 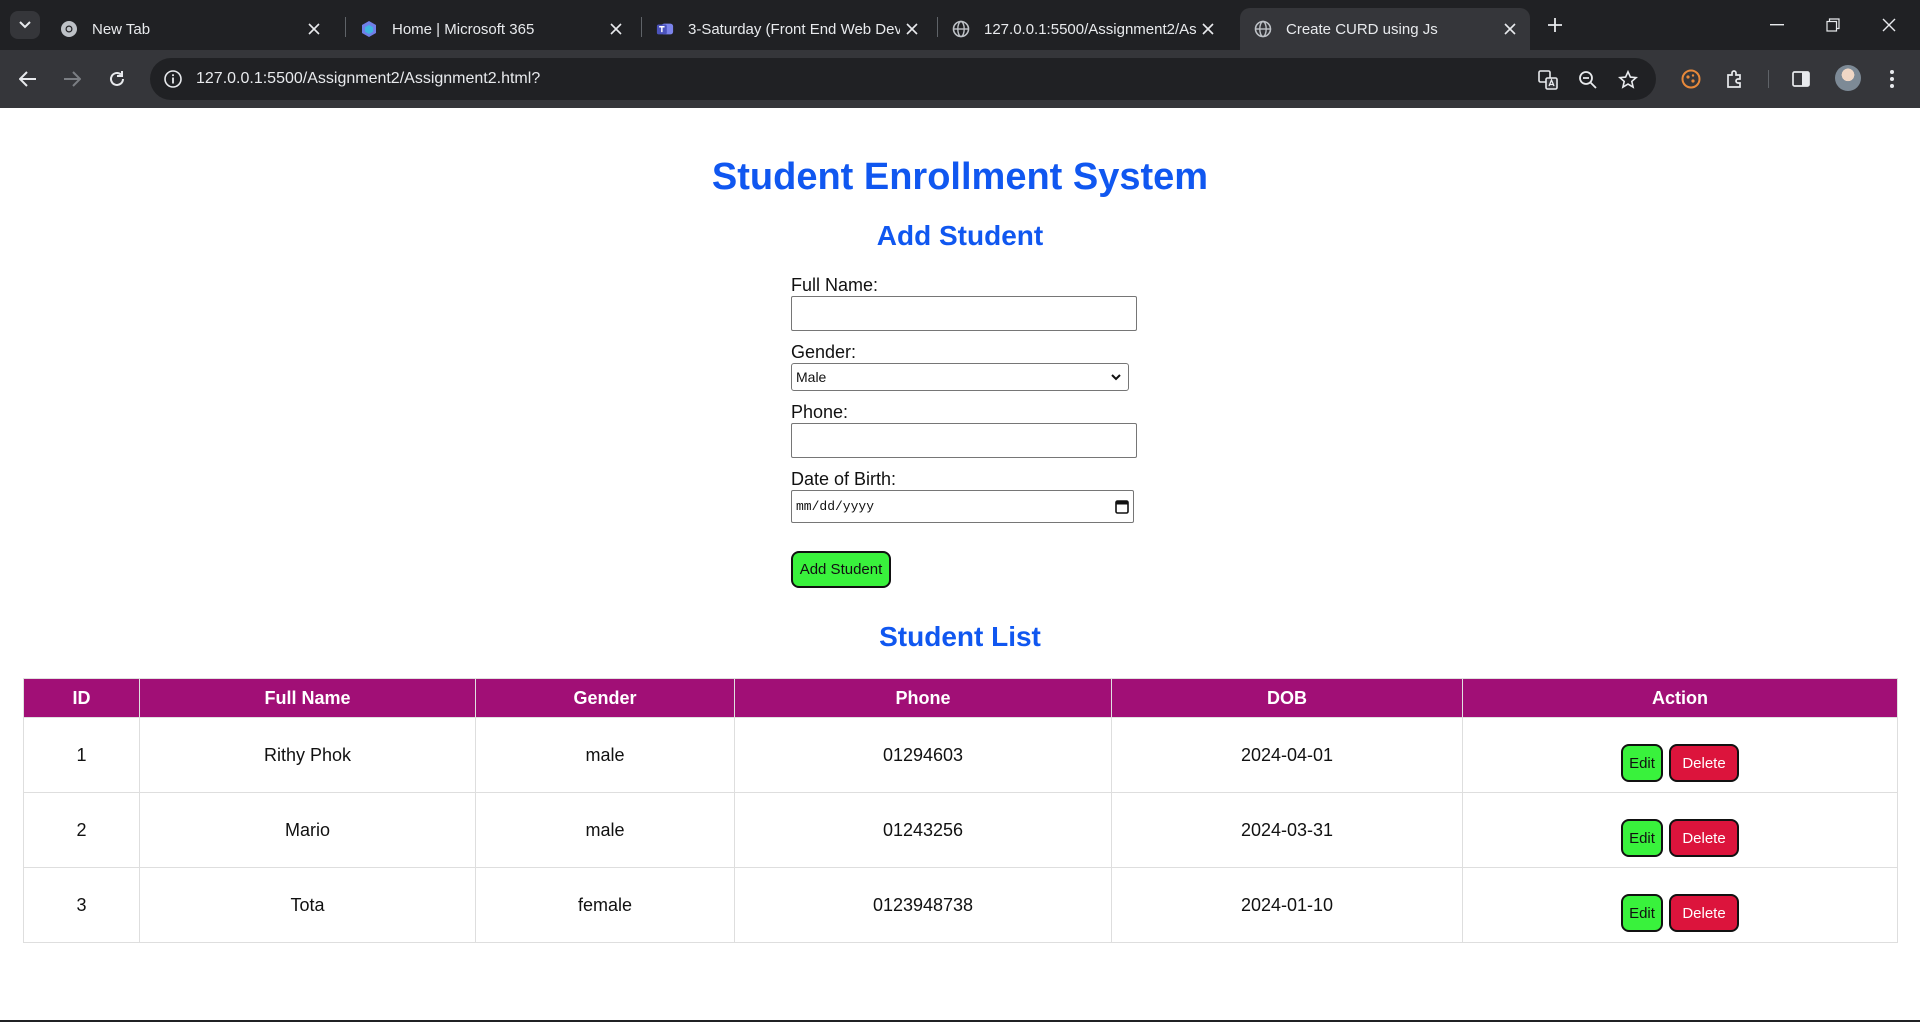 I want to click on student-list-heading: Student List, so click(x=960, y=636).